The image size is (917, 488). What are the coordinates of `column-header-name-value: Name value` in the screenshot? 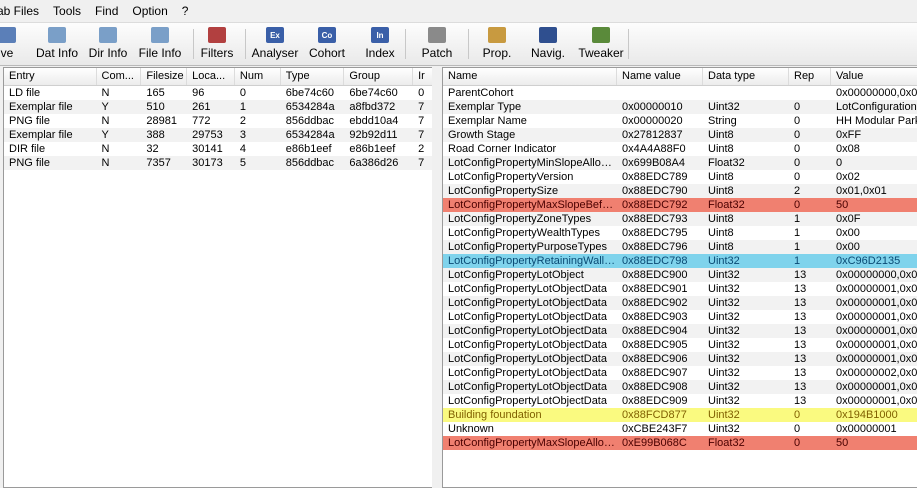 It's located at (660, 76).